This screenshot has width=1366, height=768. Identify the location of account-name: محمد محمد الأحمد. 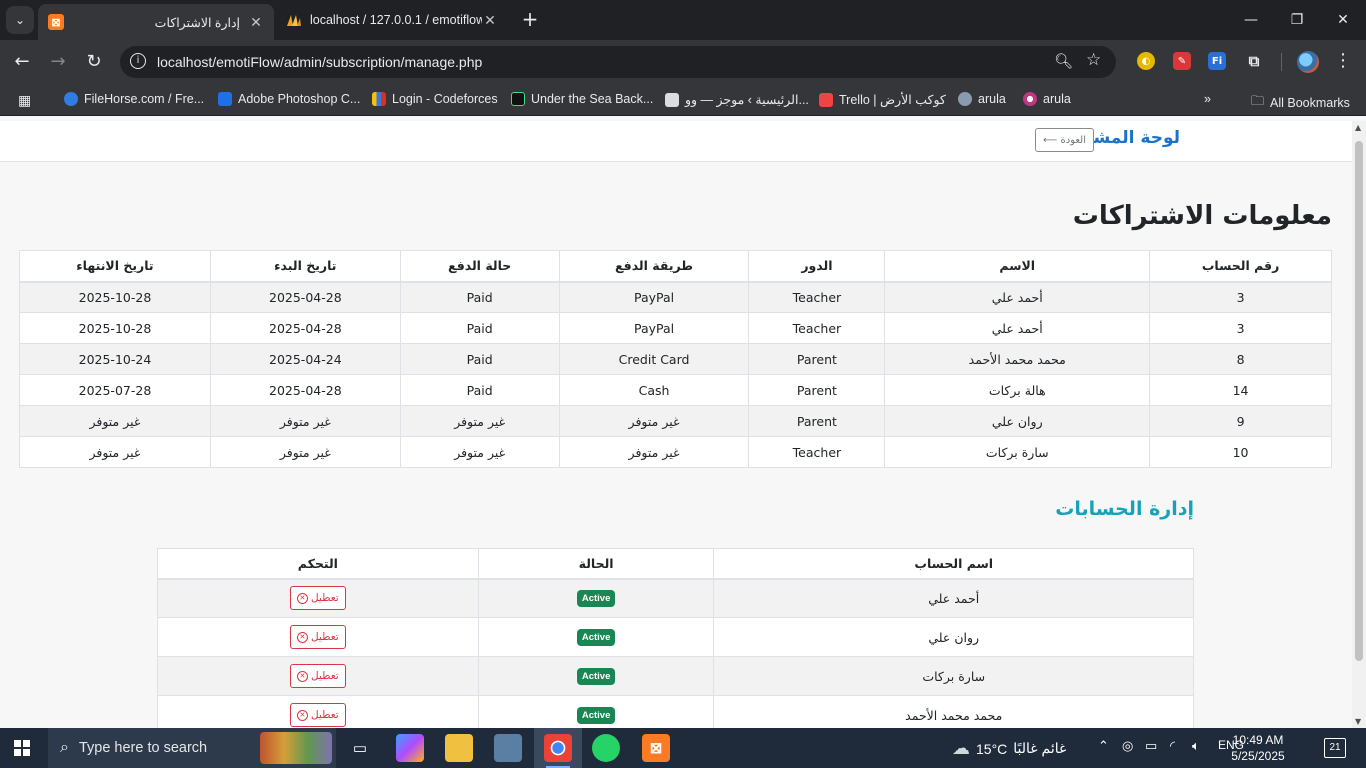
(953, 711).